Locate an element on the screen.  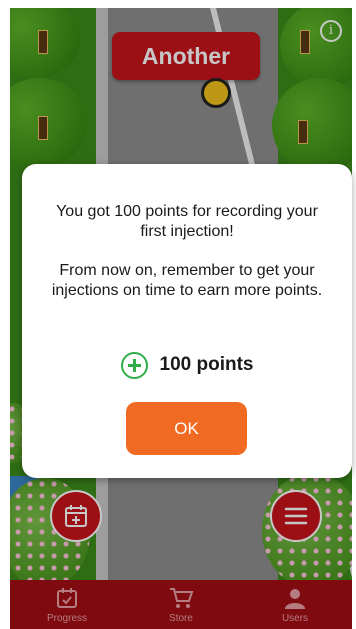
points-award-row: 100 points is located at coordinates (187, 365).